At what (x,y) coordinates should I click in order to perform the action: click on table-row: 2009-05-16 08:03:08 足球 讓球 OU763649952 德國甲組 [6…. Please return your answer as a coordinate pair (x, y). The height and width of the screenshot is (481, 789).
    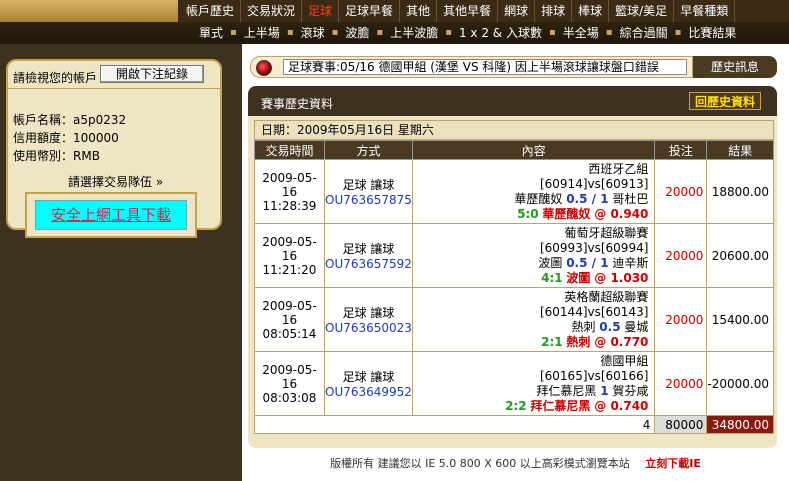
    Looking at the image, I should click on (514, 383).